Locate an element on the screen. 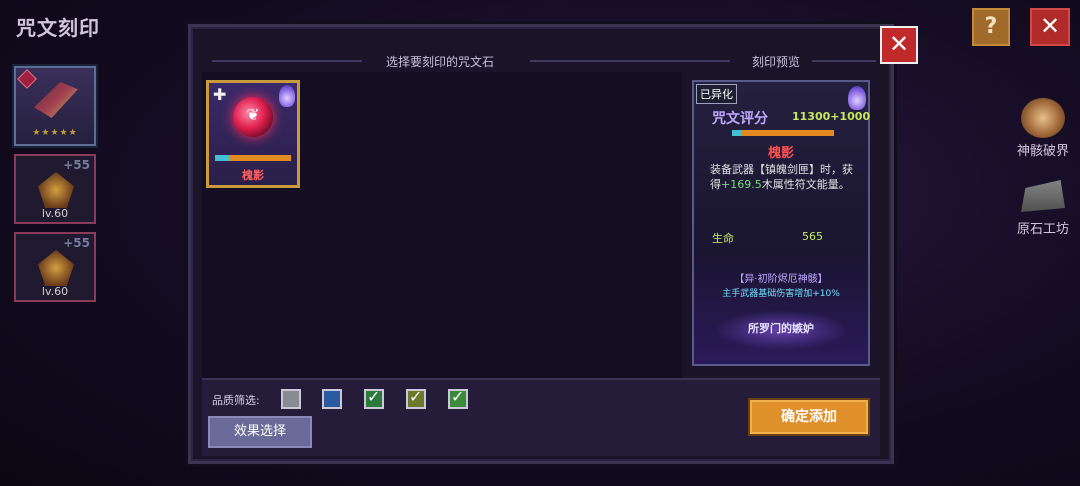 The width and height of the screenshot is (1080, 486). stat-value: 565 is located at coordinates (812, 236).